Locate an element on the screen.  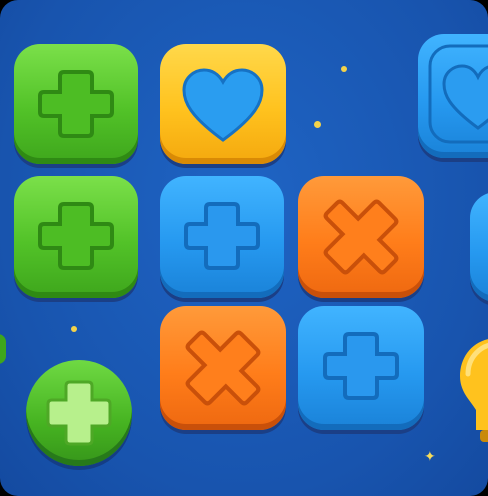
lightbulb-icon is located at coordinates (473, 389).